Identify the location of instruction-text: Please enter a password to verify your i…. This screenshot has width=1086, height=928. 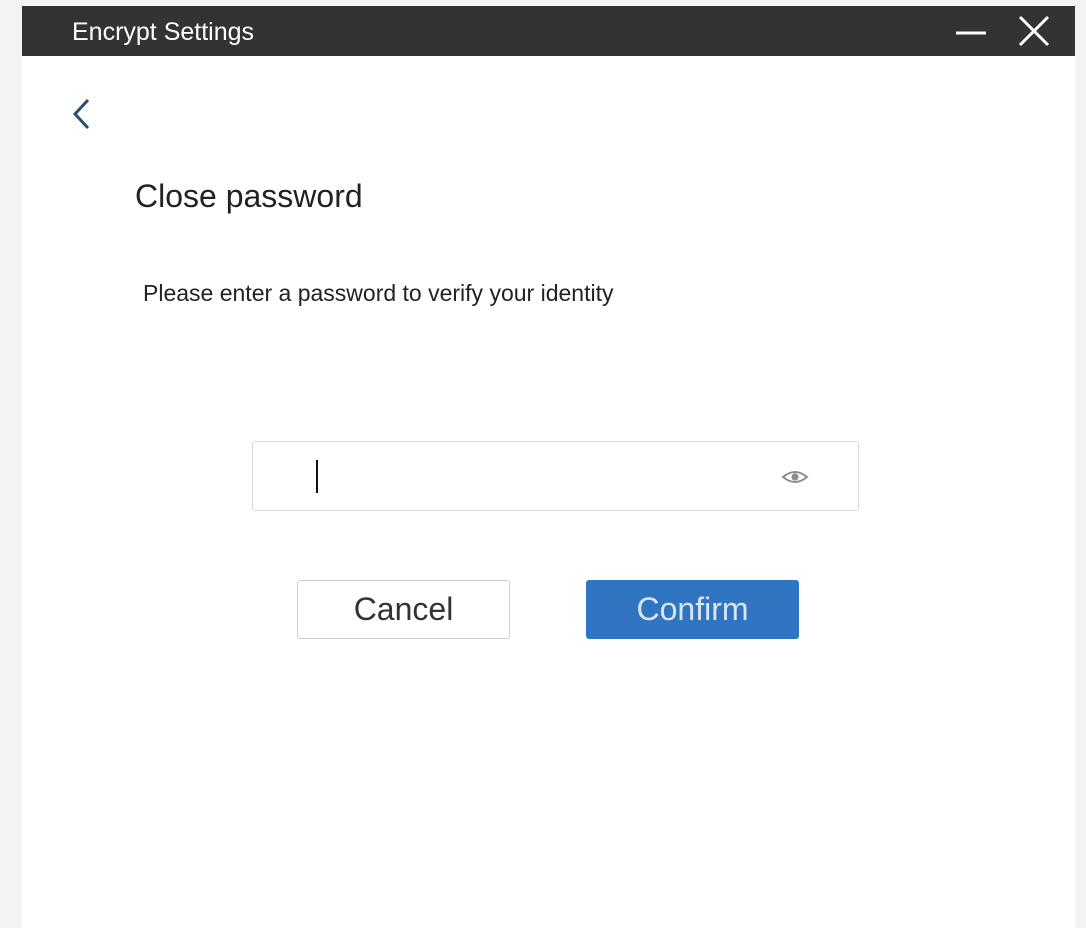
(378, 293).